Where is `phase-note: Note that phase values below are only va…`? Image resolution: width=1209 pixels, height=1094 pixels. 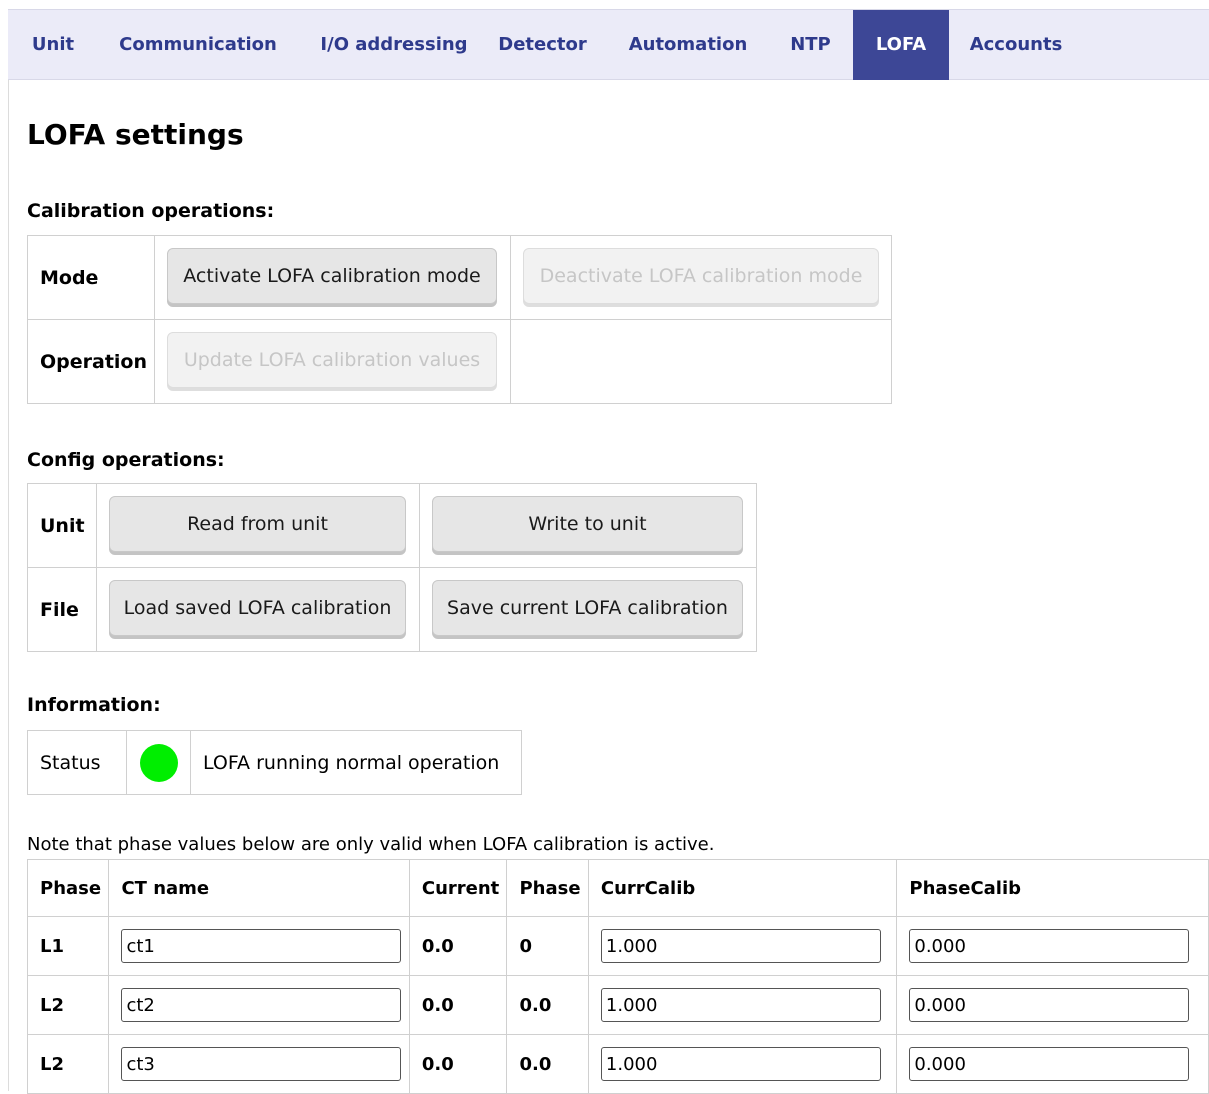
phase-note: Note that phase values below are only va… is located at coordinates (371, 844).